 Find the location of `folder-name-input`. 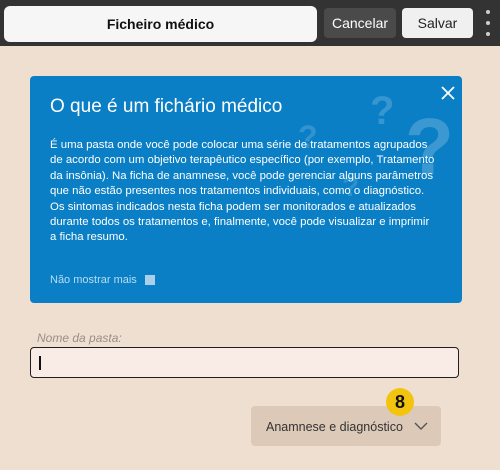

folder-name-input is located at coordinates (244, 362).